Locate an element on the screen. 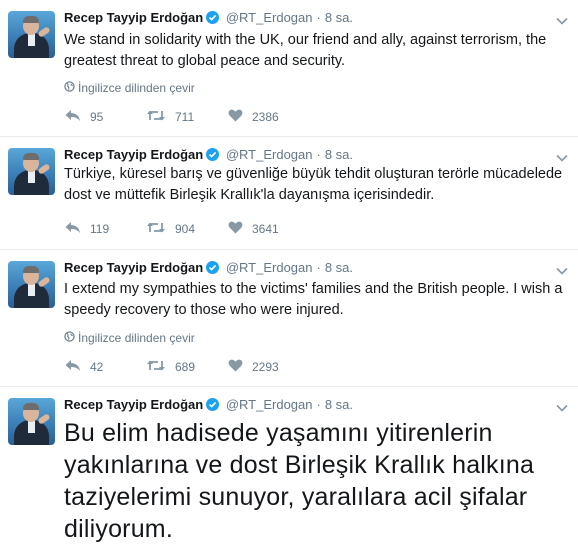 The width and height of the screenshot is (578, 552). reply-button: 119 is located at coordinates (105, 229).